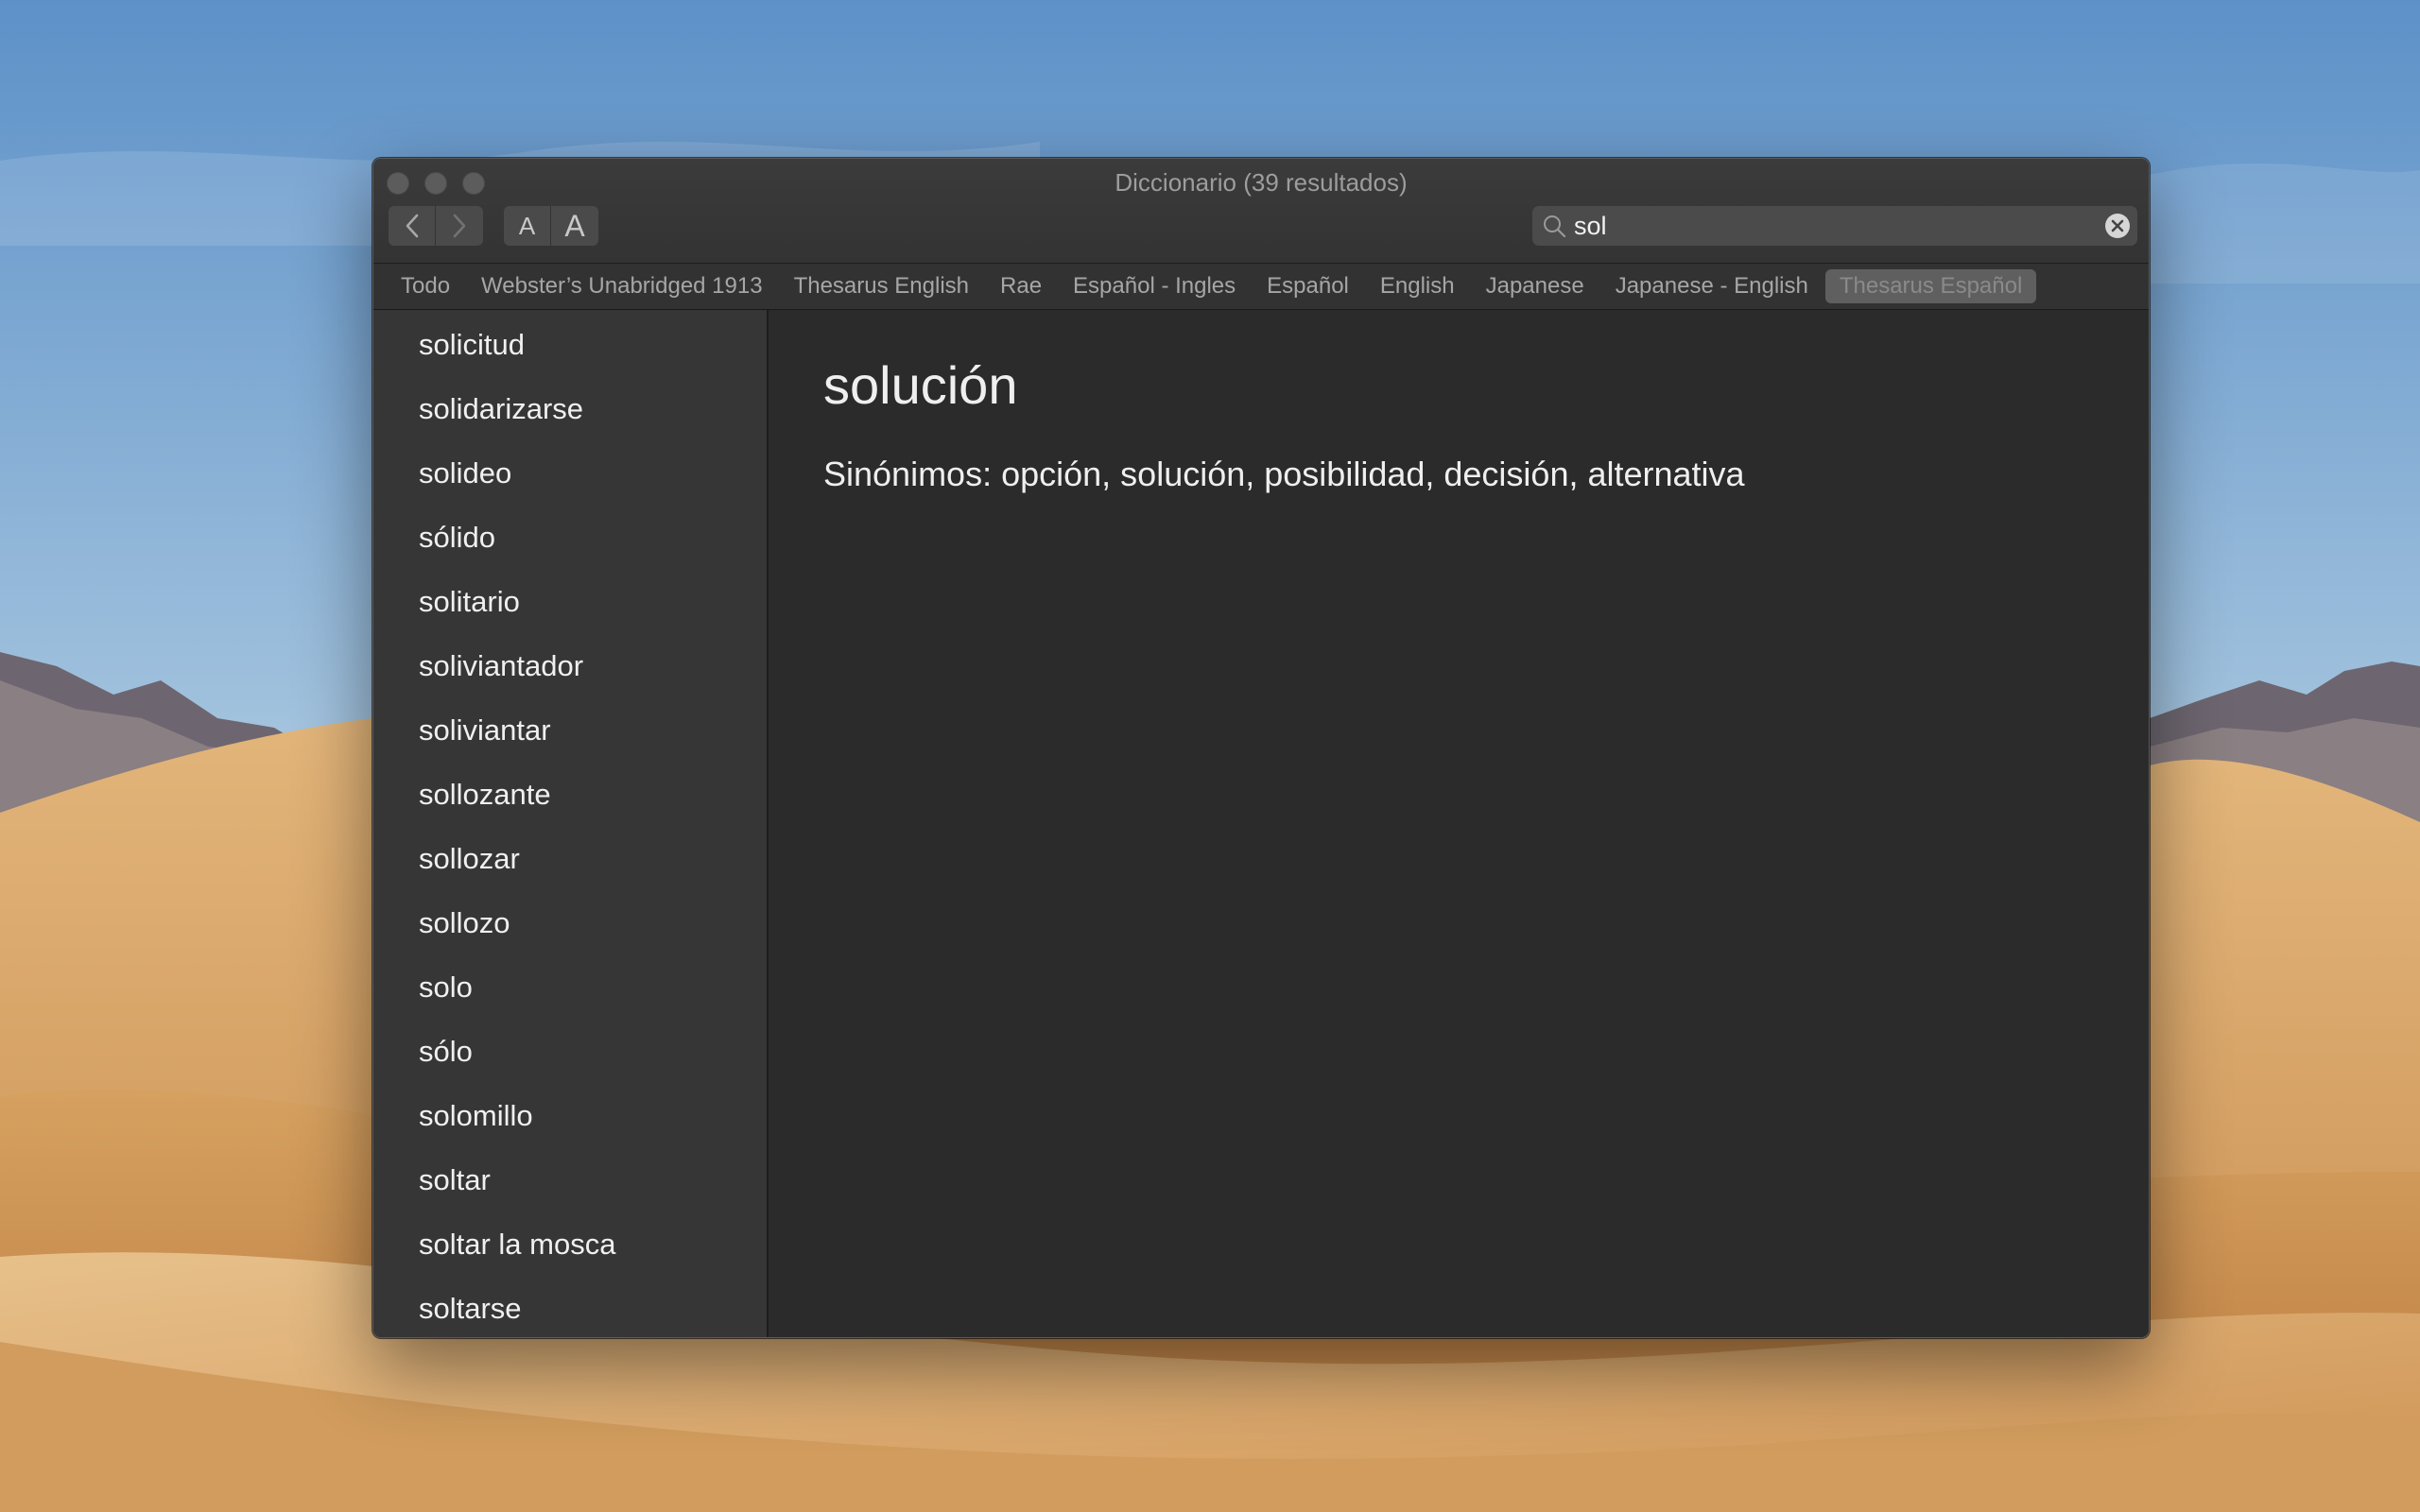 The height and width of the screenshot is (1512, 2420). I want to click on font-smaller-button: A, so click(527, 226).